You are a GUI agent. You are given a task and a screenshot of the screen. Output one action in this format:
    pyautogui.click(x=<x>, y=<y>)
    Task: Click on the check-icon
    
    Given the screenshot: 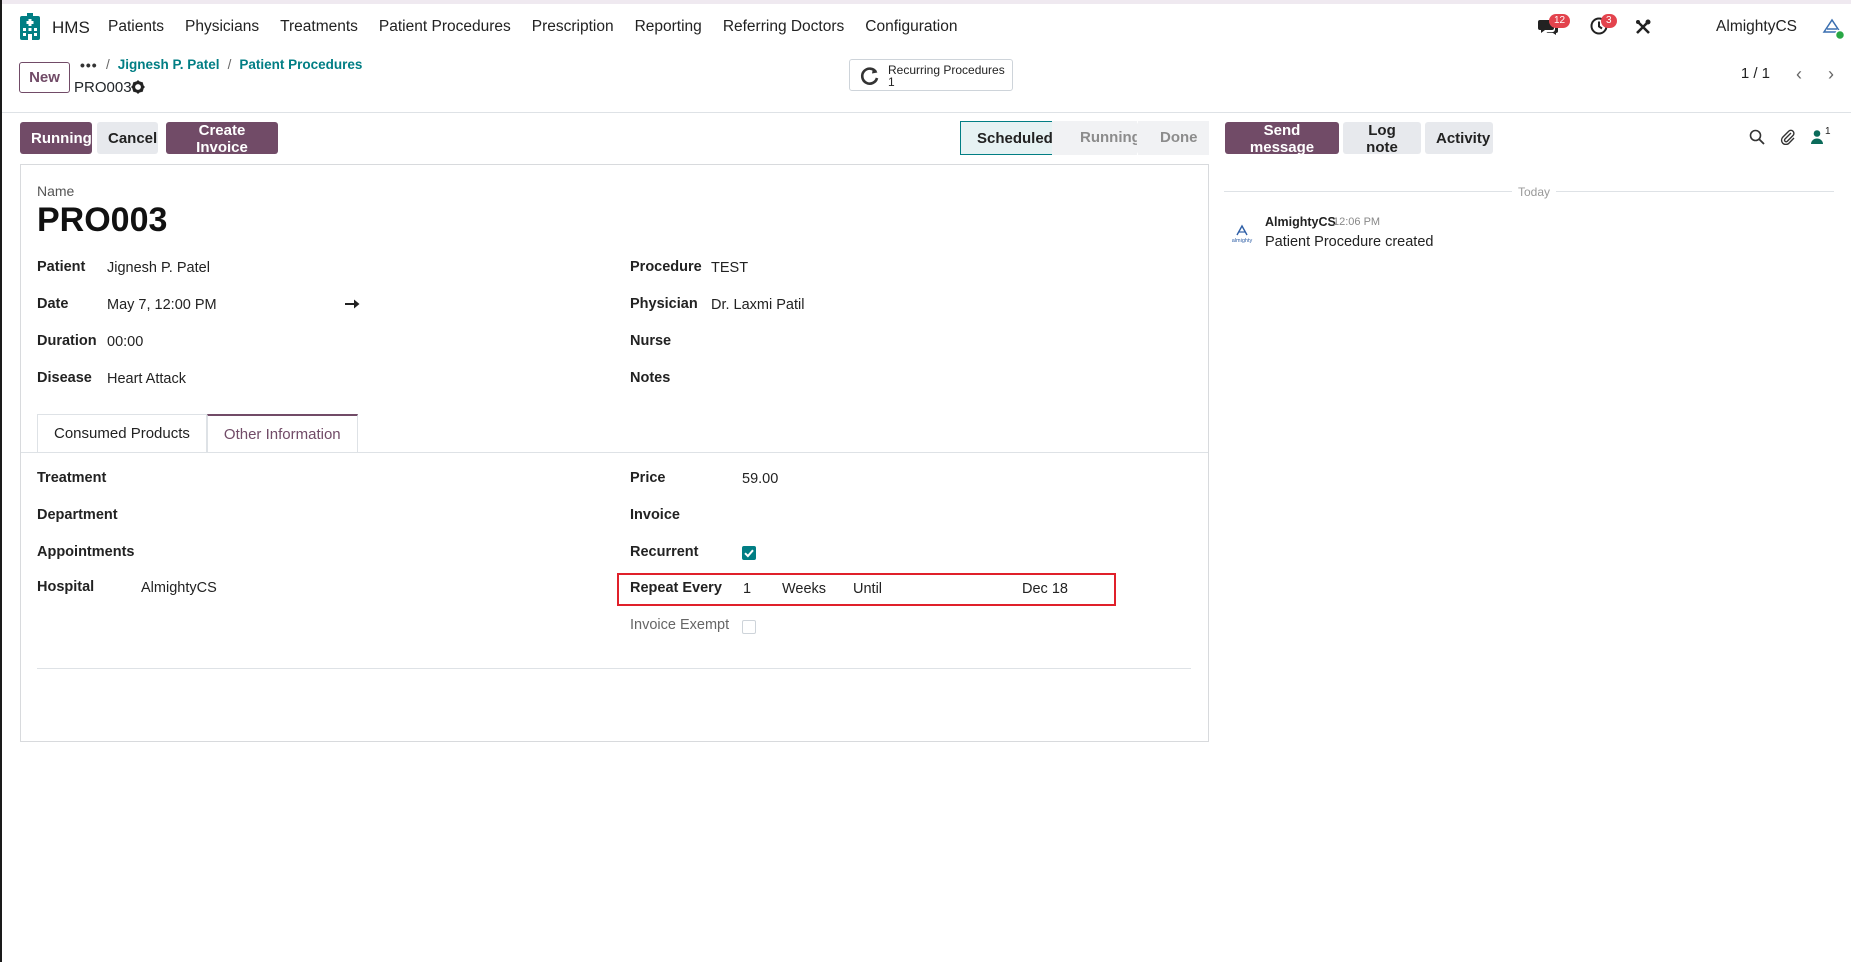 What is the action you would take?
    pyautogui.click(x=749, y=553)
    